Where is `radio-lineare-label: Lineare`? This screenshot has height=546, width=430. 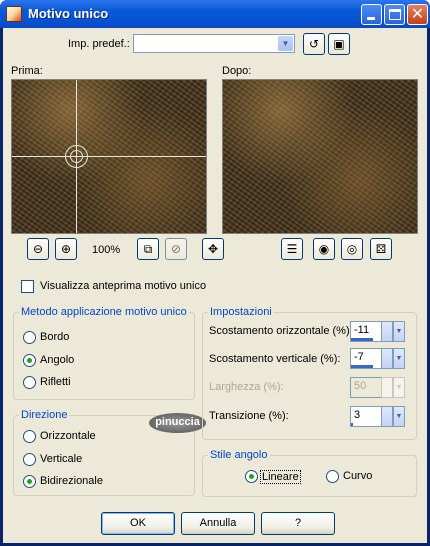 radio-lineare-label: Lineare is located at coordinates (280, 477).